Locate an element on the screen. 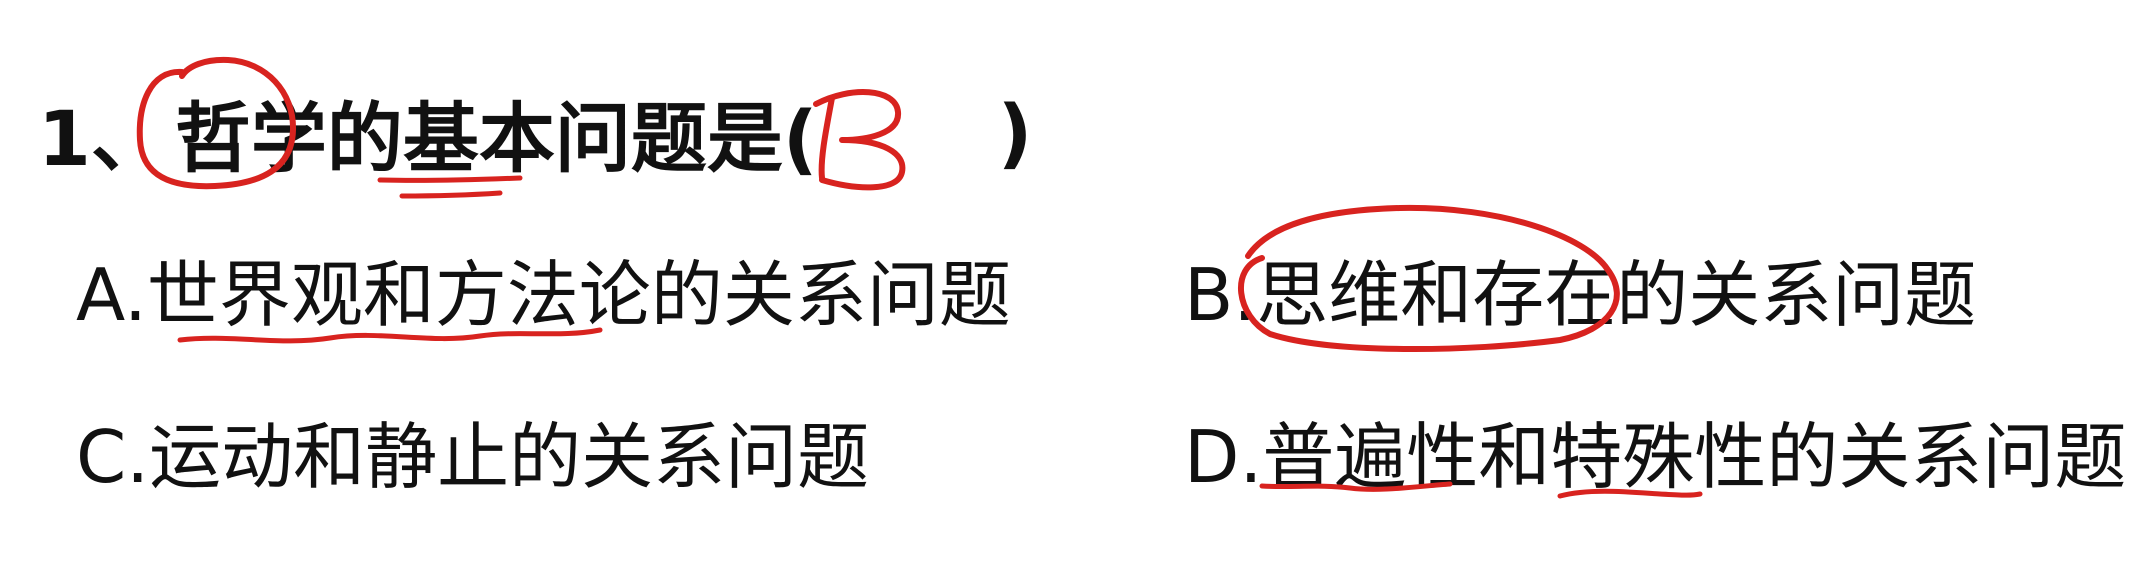 This screenshot has height=578, width=2156. question-line: 1、 哲学的基本问题是( ) is located at coordinates (535, 132).